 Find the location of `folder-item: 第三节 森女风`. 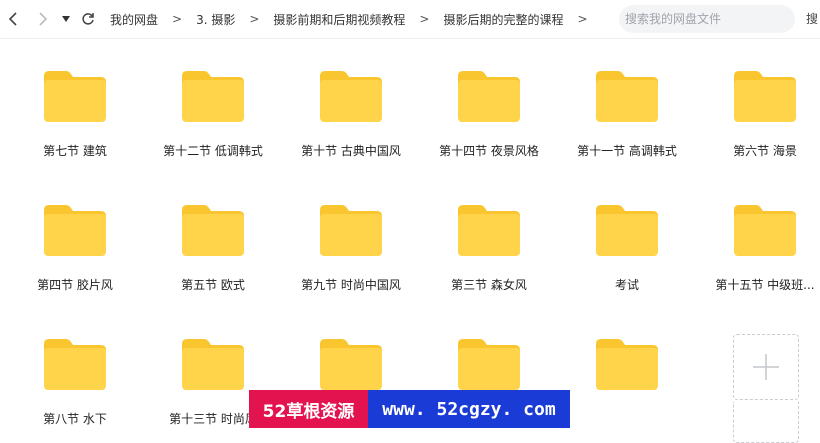

folder-item: 第三节 森女风 is located at coordinates (489, 248).